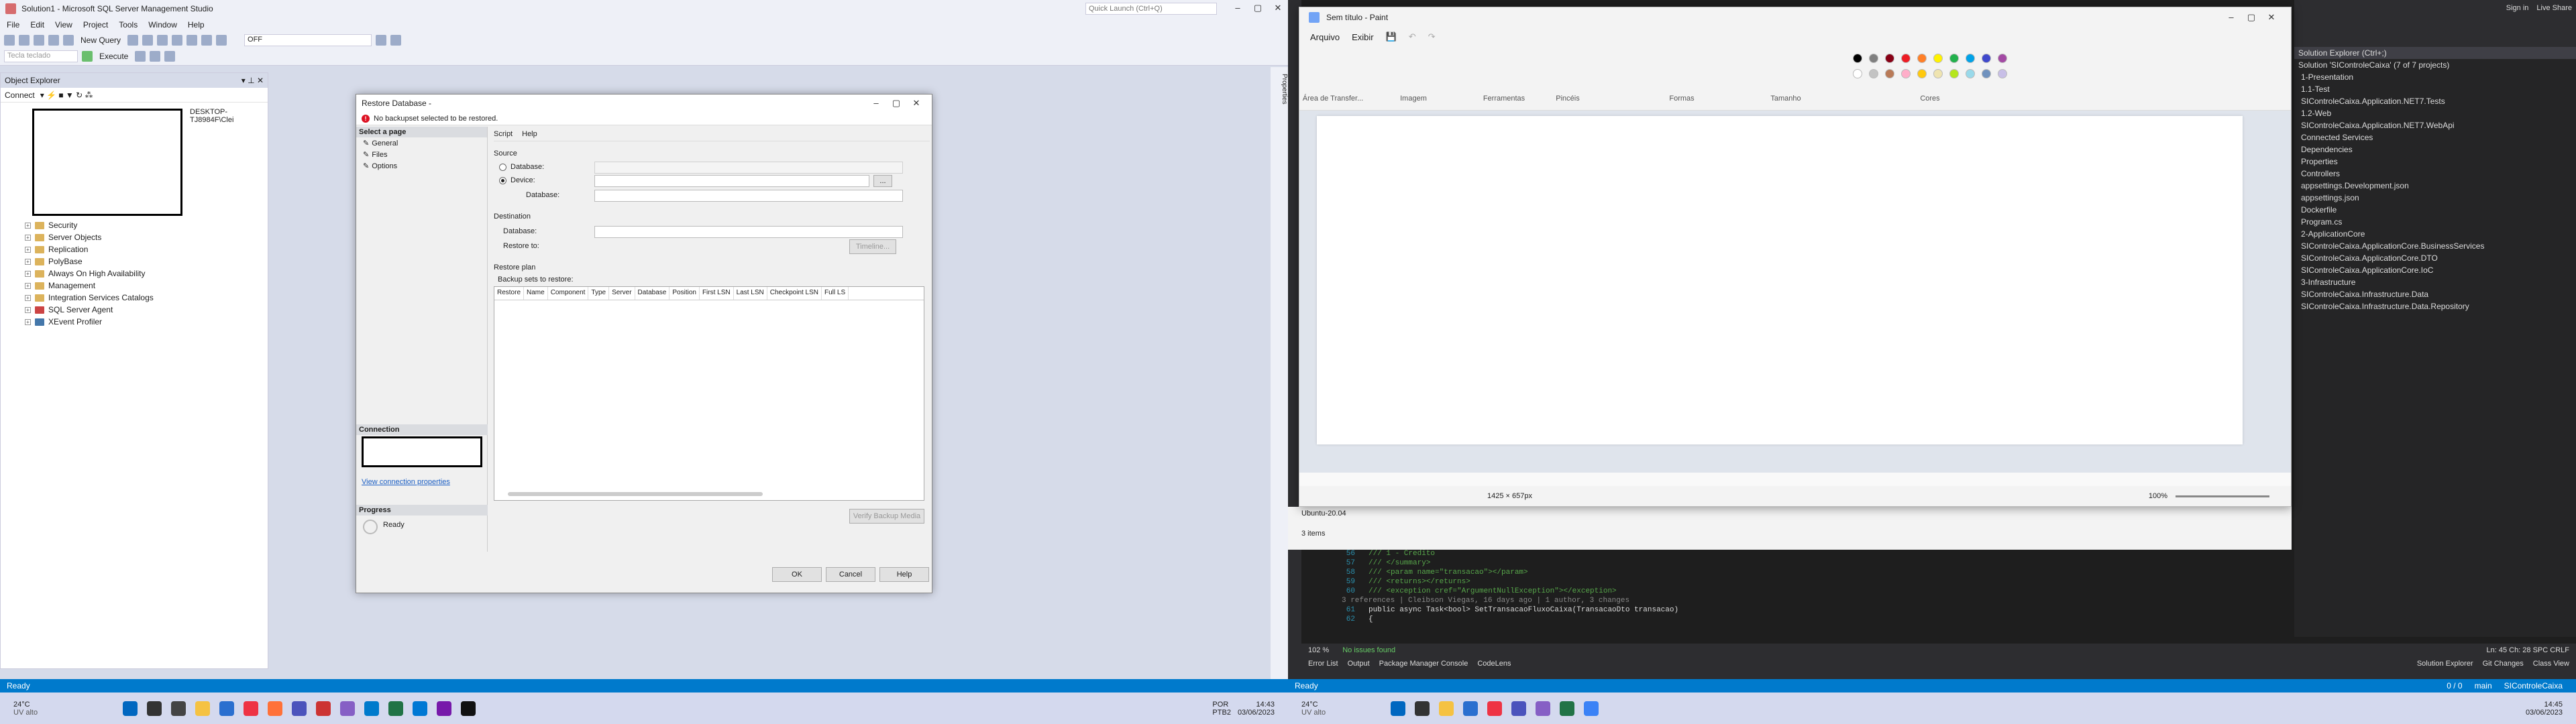  Describe the element at coordinates (385, 143) in the screenshot. I see `page-general: General` at that location.